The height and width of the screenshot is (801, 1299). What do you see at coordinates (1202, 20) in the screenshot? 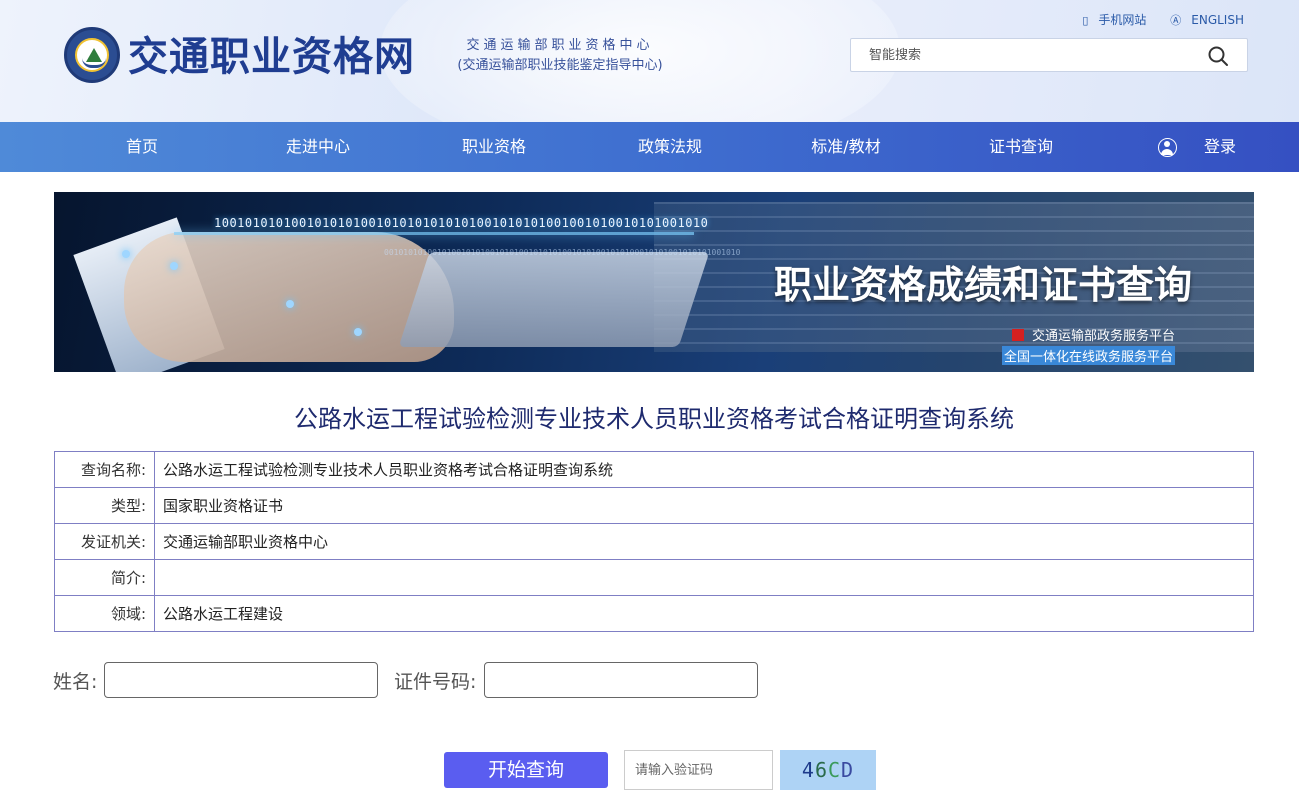
I see `english-link: Ⓐ ENGLISH` at bounding box center [1202, 20].